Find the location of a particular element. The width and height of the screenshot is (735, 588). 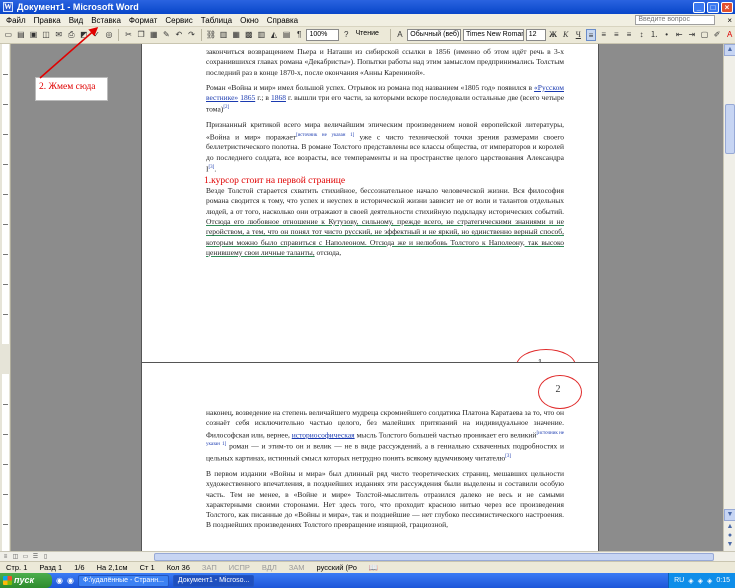

status-page: Стр. 1 is located at coordinates (17, 567).